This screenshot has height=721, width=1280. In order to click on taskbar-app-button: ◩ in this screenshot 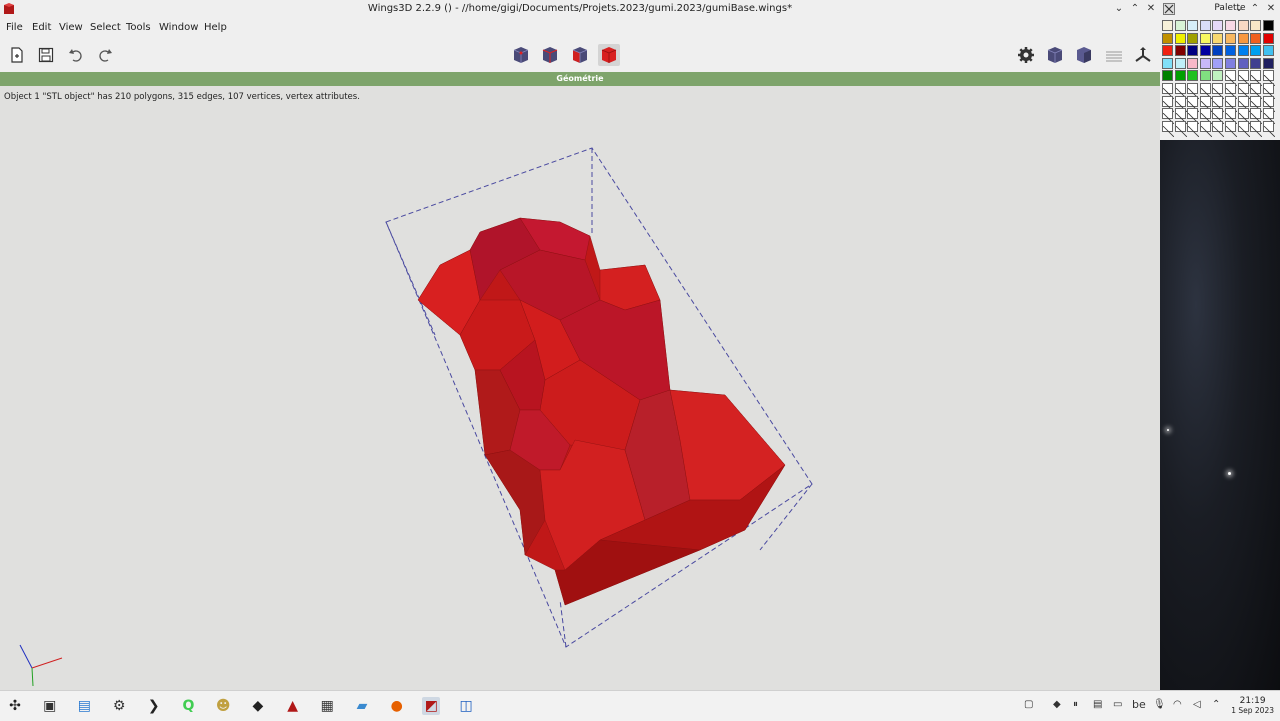, I will do `click(431, 706)`.